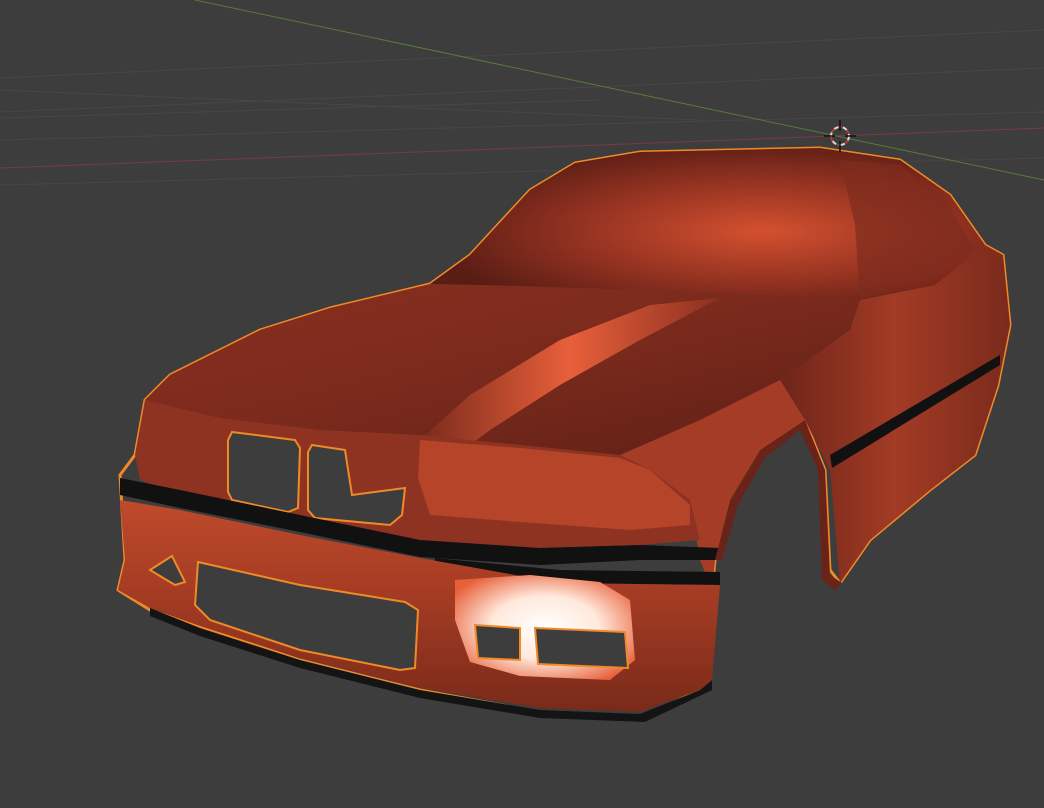  What do you see at coordinates (264, 472) in the screenshot?
I see `left-kidney-grille` at bounding box center [264, 472].